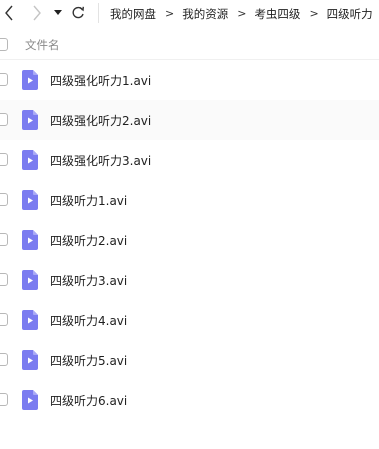 The height and width of the screenshot is (449, 379). I want to click on chevron-right-icon, so click(37, 13).